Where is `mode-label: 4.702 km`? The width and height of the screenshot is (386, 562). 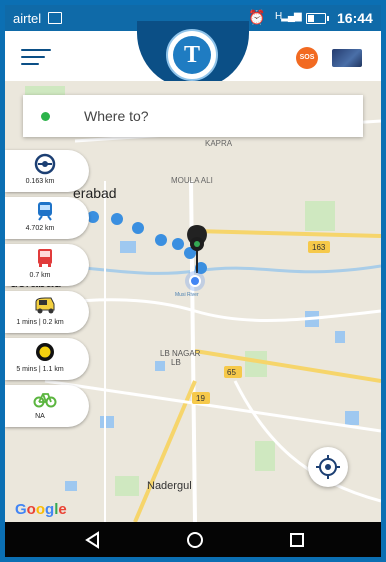 mode-label: 4.702 km is located at coordinates (40, 228).